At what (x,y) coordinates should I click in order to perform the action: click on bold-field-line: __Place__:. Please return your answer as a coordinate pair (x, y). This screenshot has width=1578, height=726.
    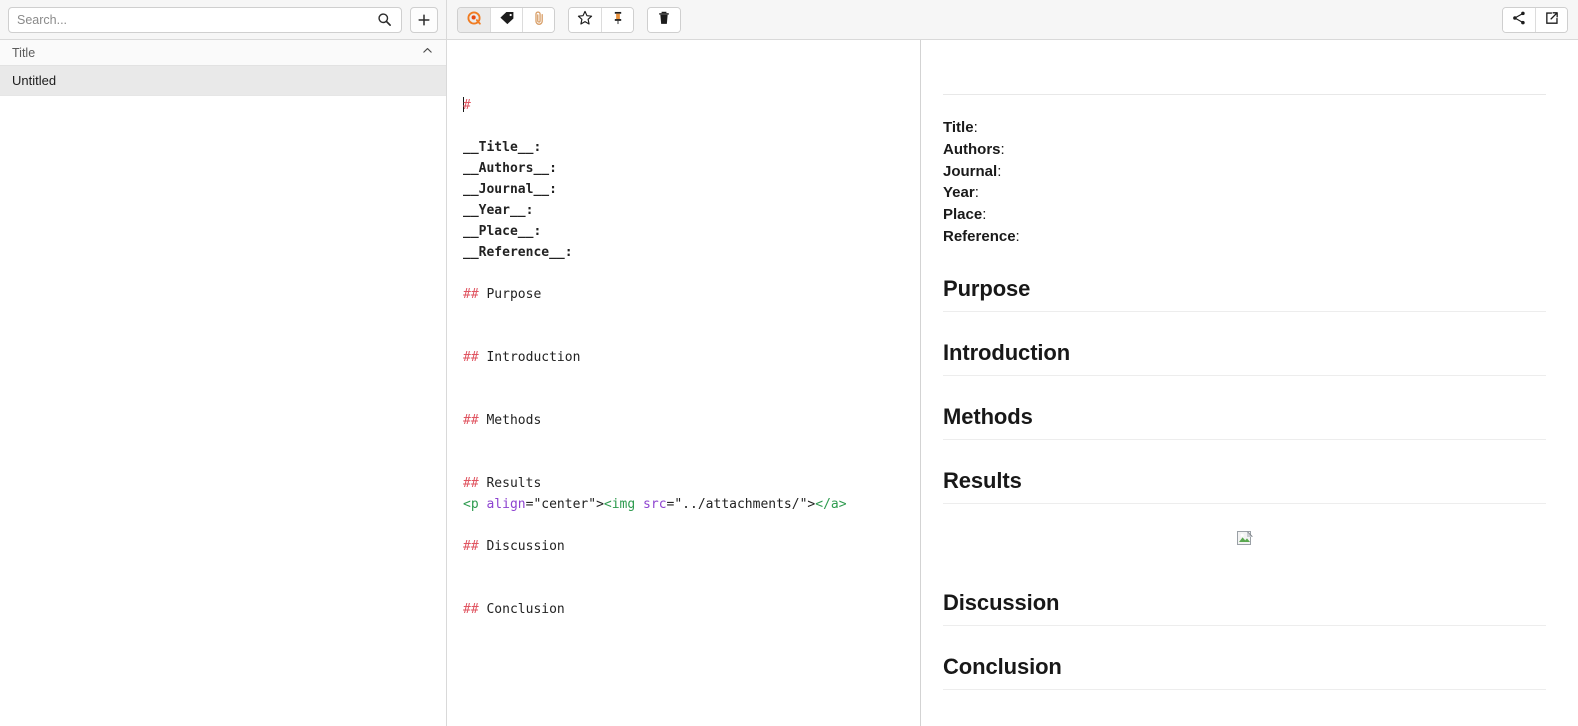
    Looking at the image, I should click on (502, 231).